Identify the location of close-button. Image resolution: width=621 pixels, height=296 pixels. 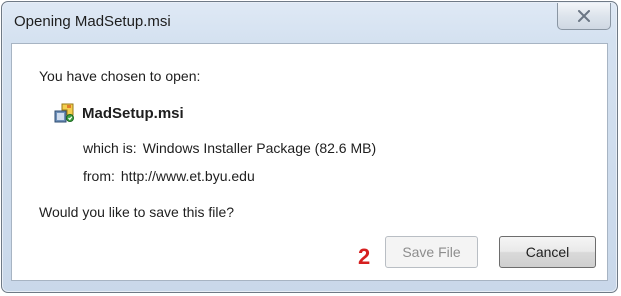
(584, 16).